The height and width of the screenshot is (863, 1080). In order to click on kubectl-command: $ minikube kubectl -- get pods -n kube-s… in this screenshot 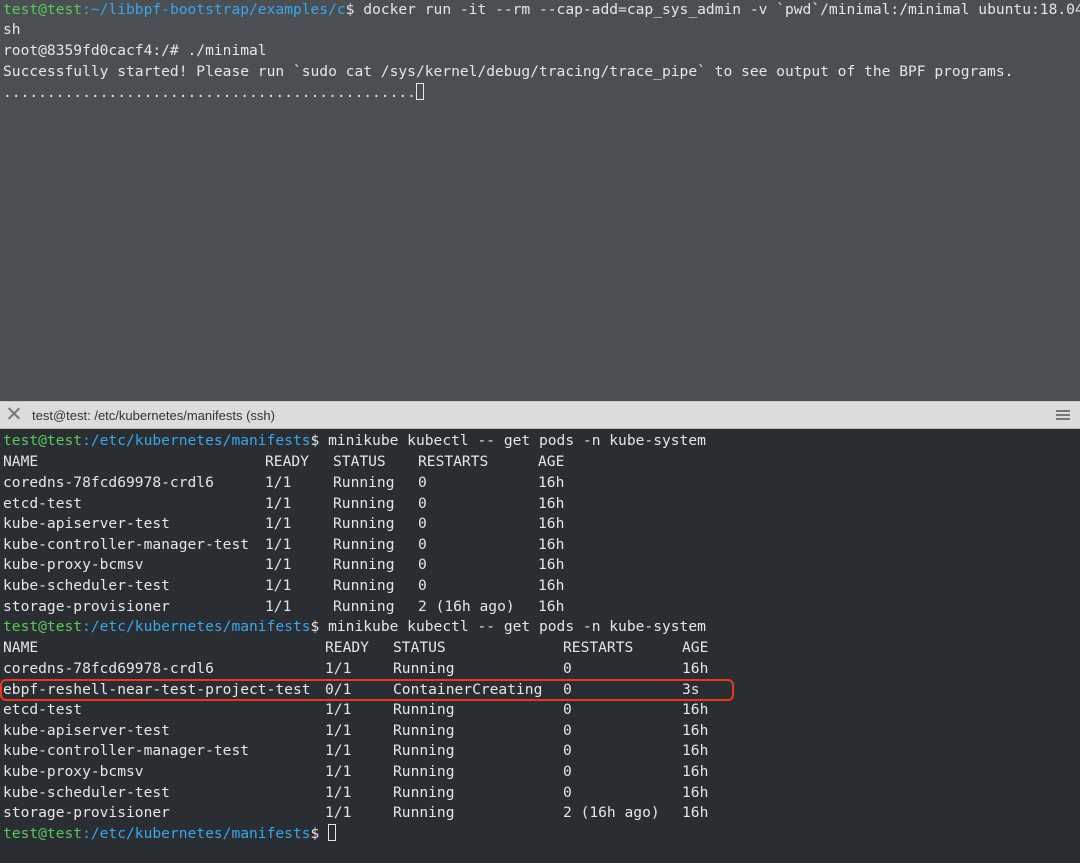, I will do `click(508, 626)`.